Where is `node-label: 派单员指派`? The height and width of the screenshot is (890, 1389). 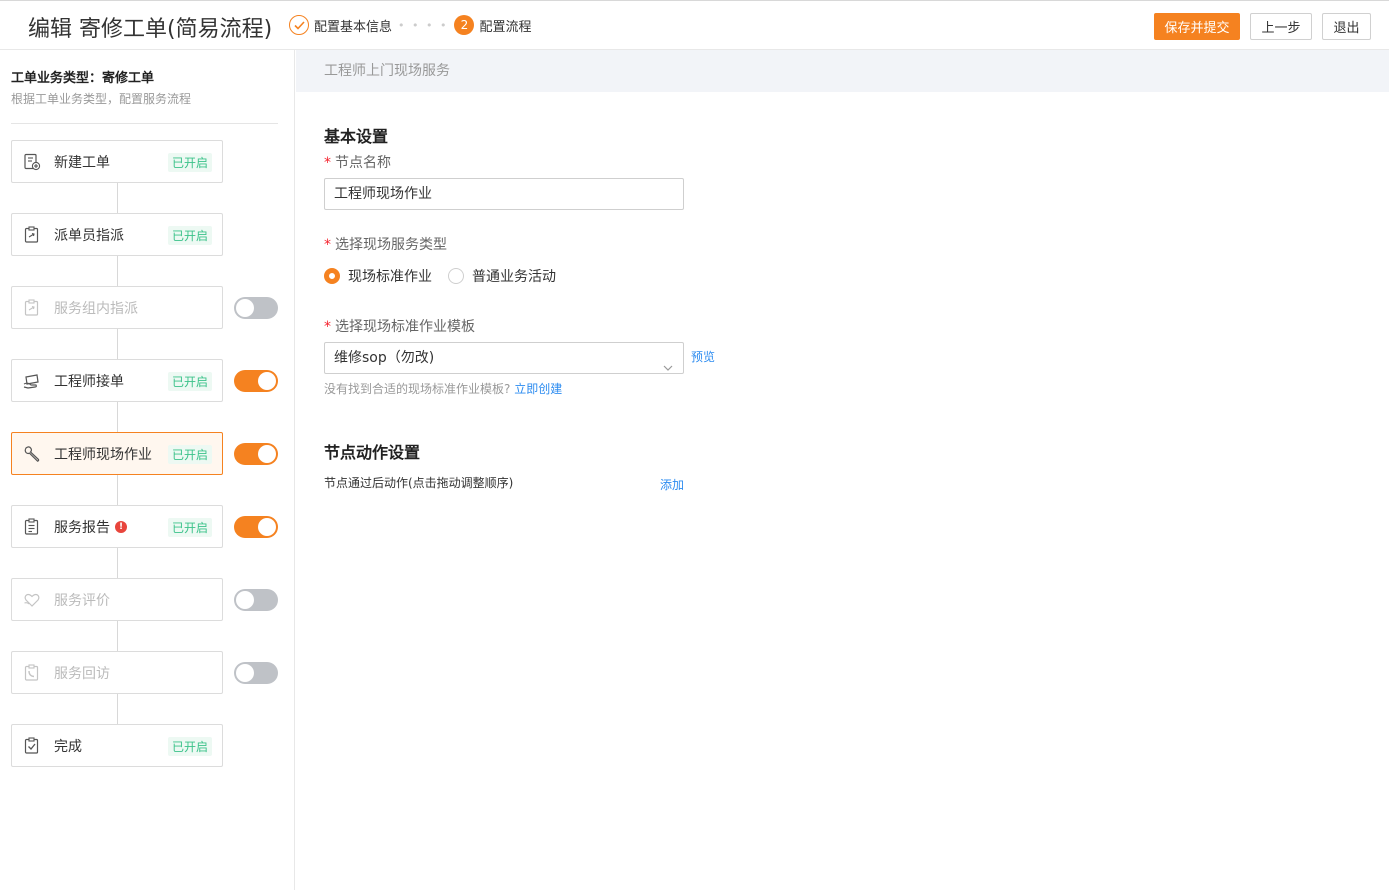 node-label: 派单员指派 is located at coordinates (89, 235).